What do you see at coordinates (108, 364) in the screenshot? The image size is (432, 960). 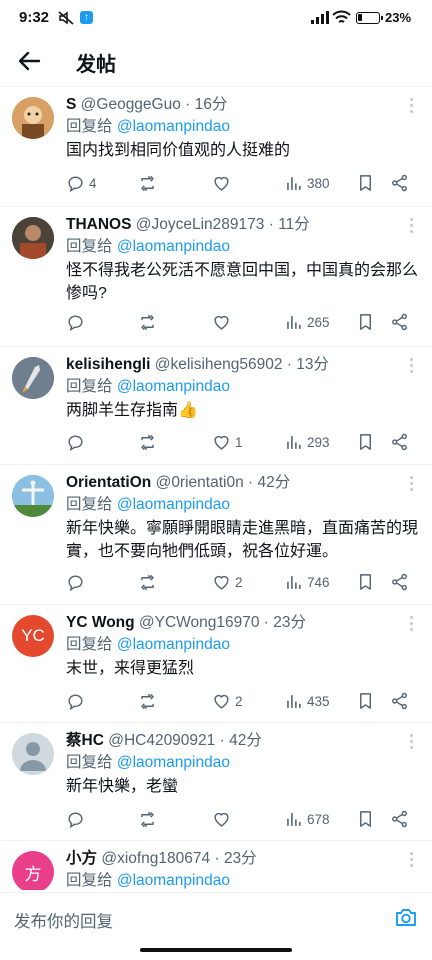 I see `display-name: kelisihengli` at bounding box center [108, 364].